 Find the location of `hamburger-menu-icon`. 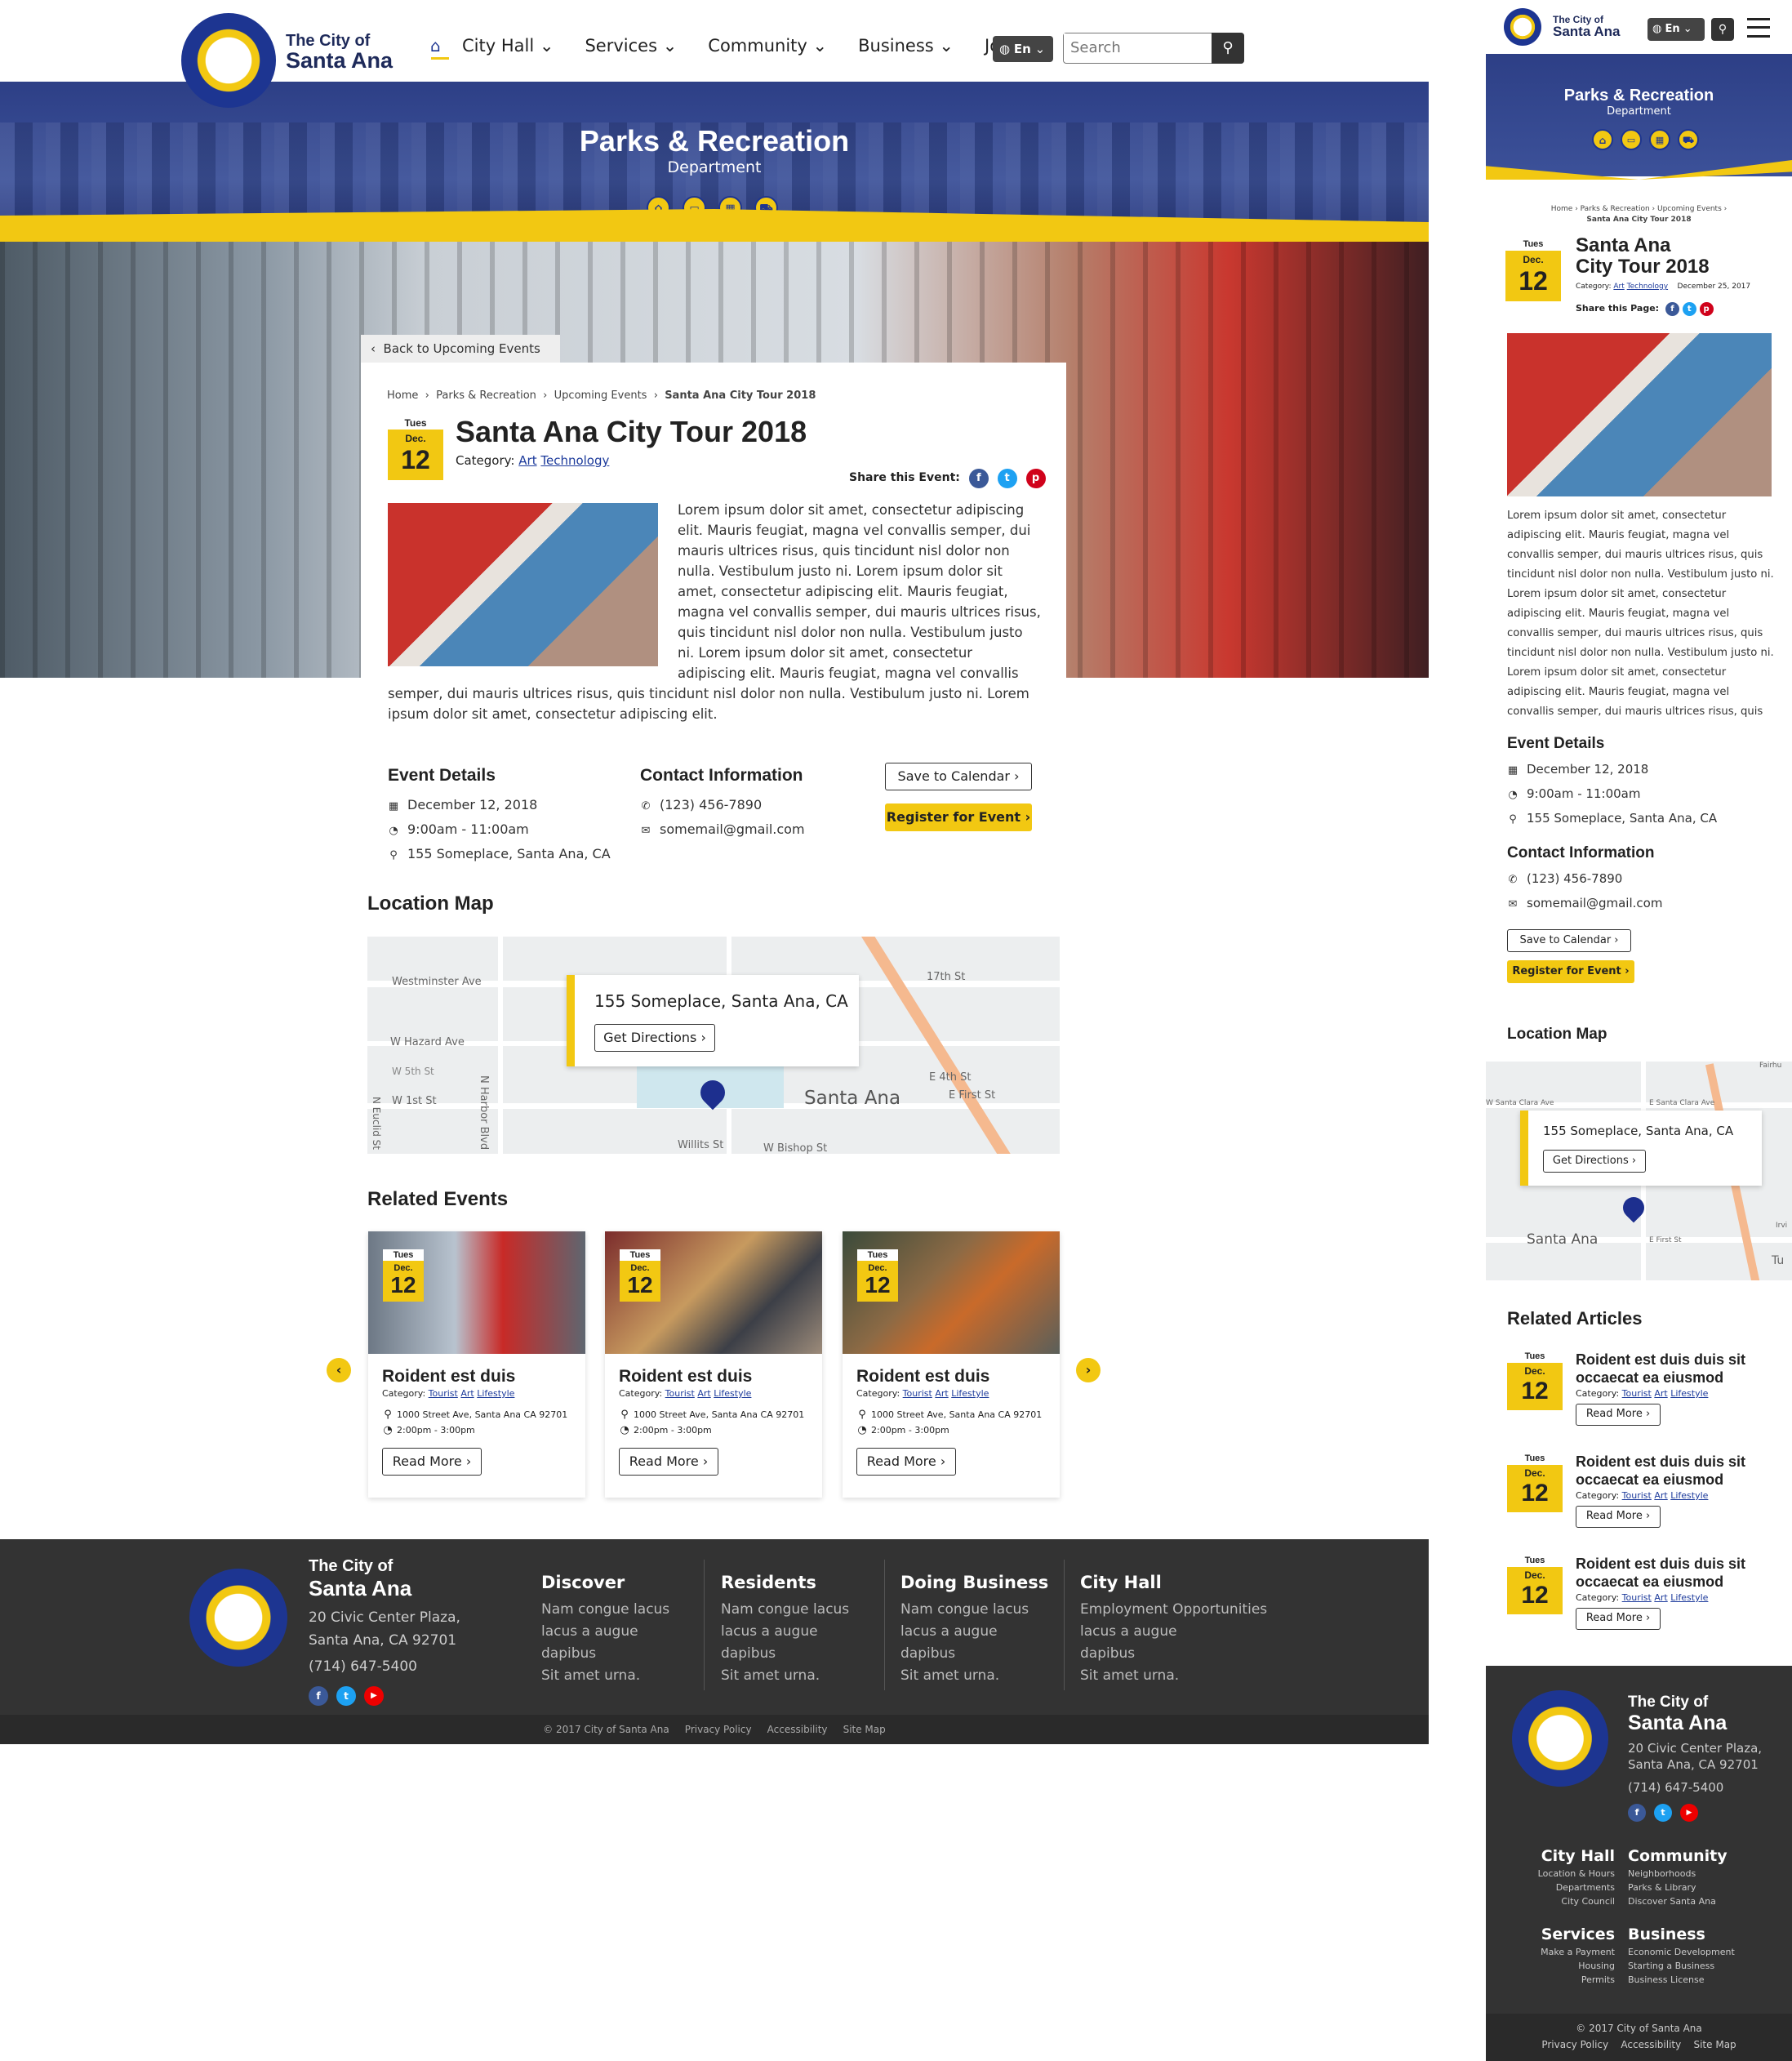

hamburger-menu-icon is located at coordinates (1758, 28).